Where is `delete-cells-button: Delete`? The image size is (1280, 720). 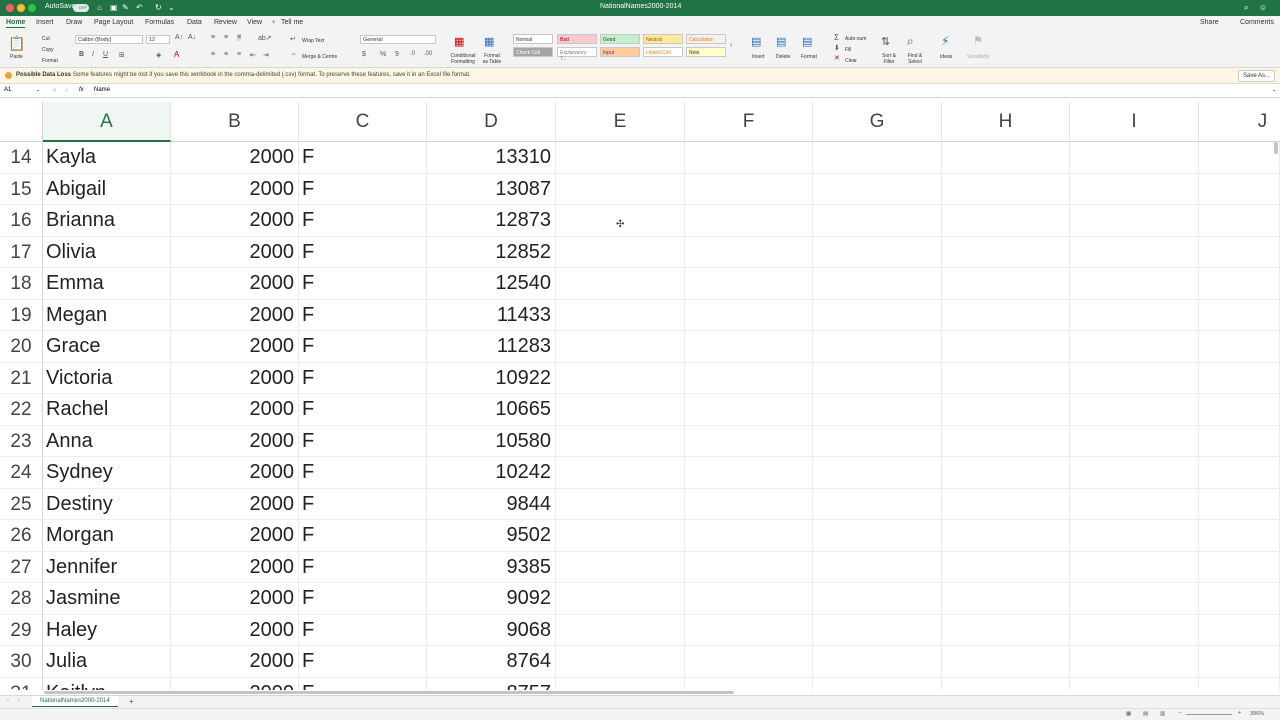
delete-cells-button: Delete is located at coordinates (783, 57).